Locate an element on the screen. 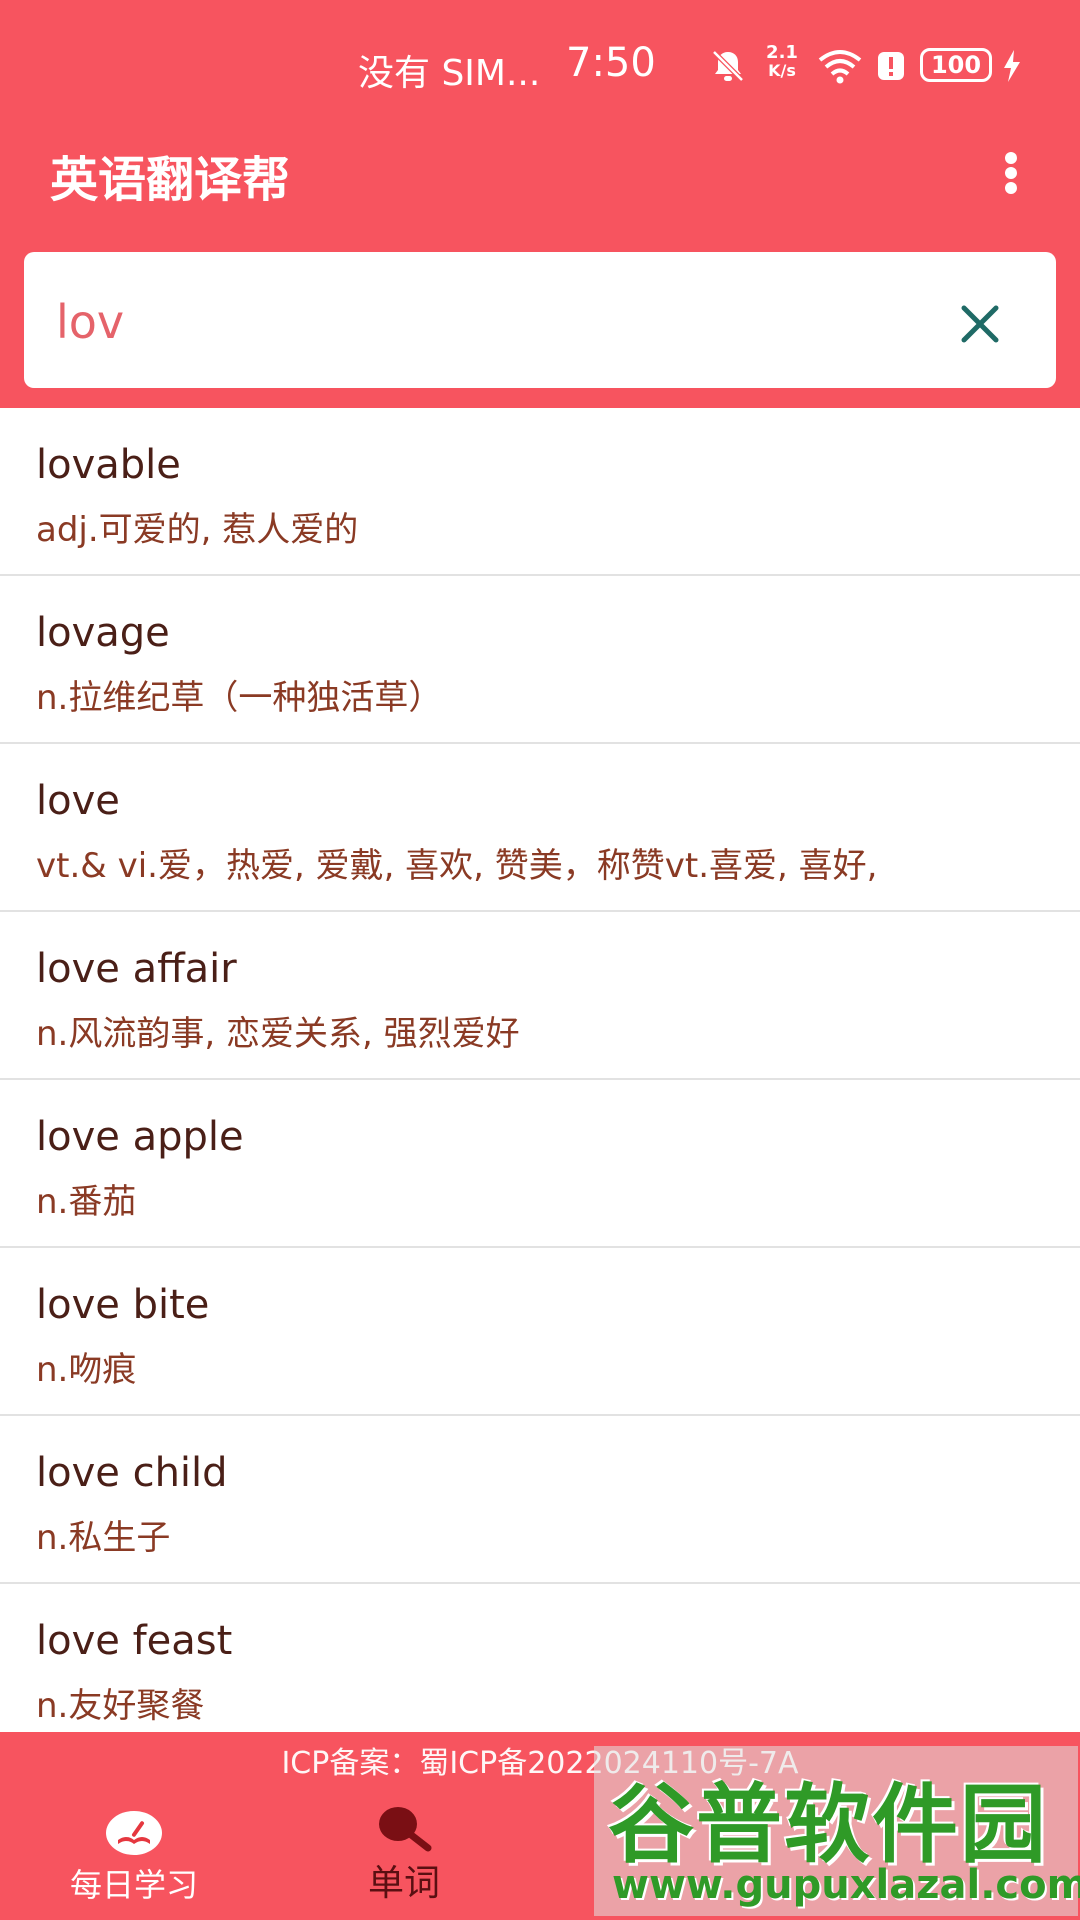 The width and height of the screenshot is (1080, 1920). watermark-url: www.gupuxlazal.com is located at coordinates (846, 1885).